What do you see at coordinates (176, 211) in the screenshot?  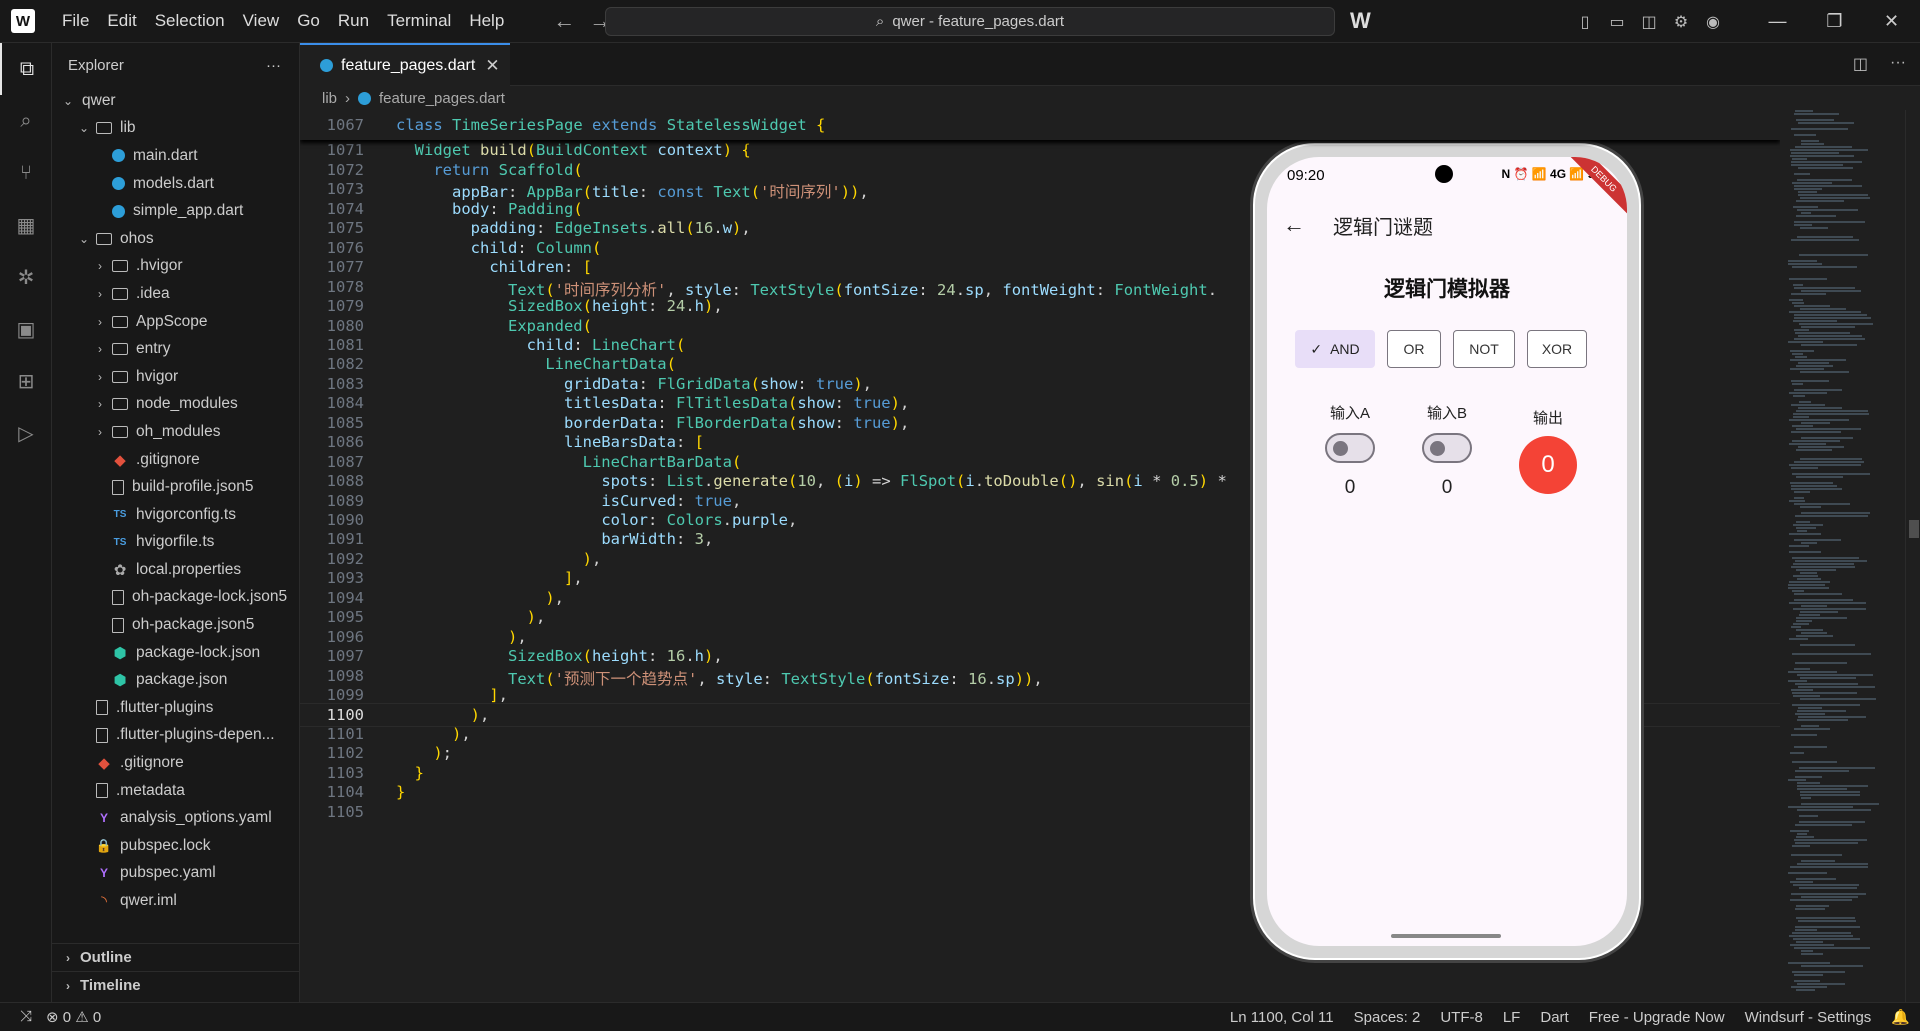 I see `tree-item: simple_app.dart` at bounding box center [176, 211].